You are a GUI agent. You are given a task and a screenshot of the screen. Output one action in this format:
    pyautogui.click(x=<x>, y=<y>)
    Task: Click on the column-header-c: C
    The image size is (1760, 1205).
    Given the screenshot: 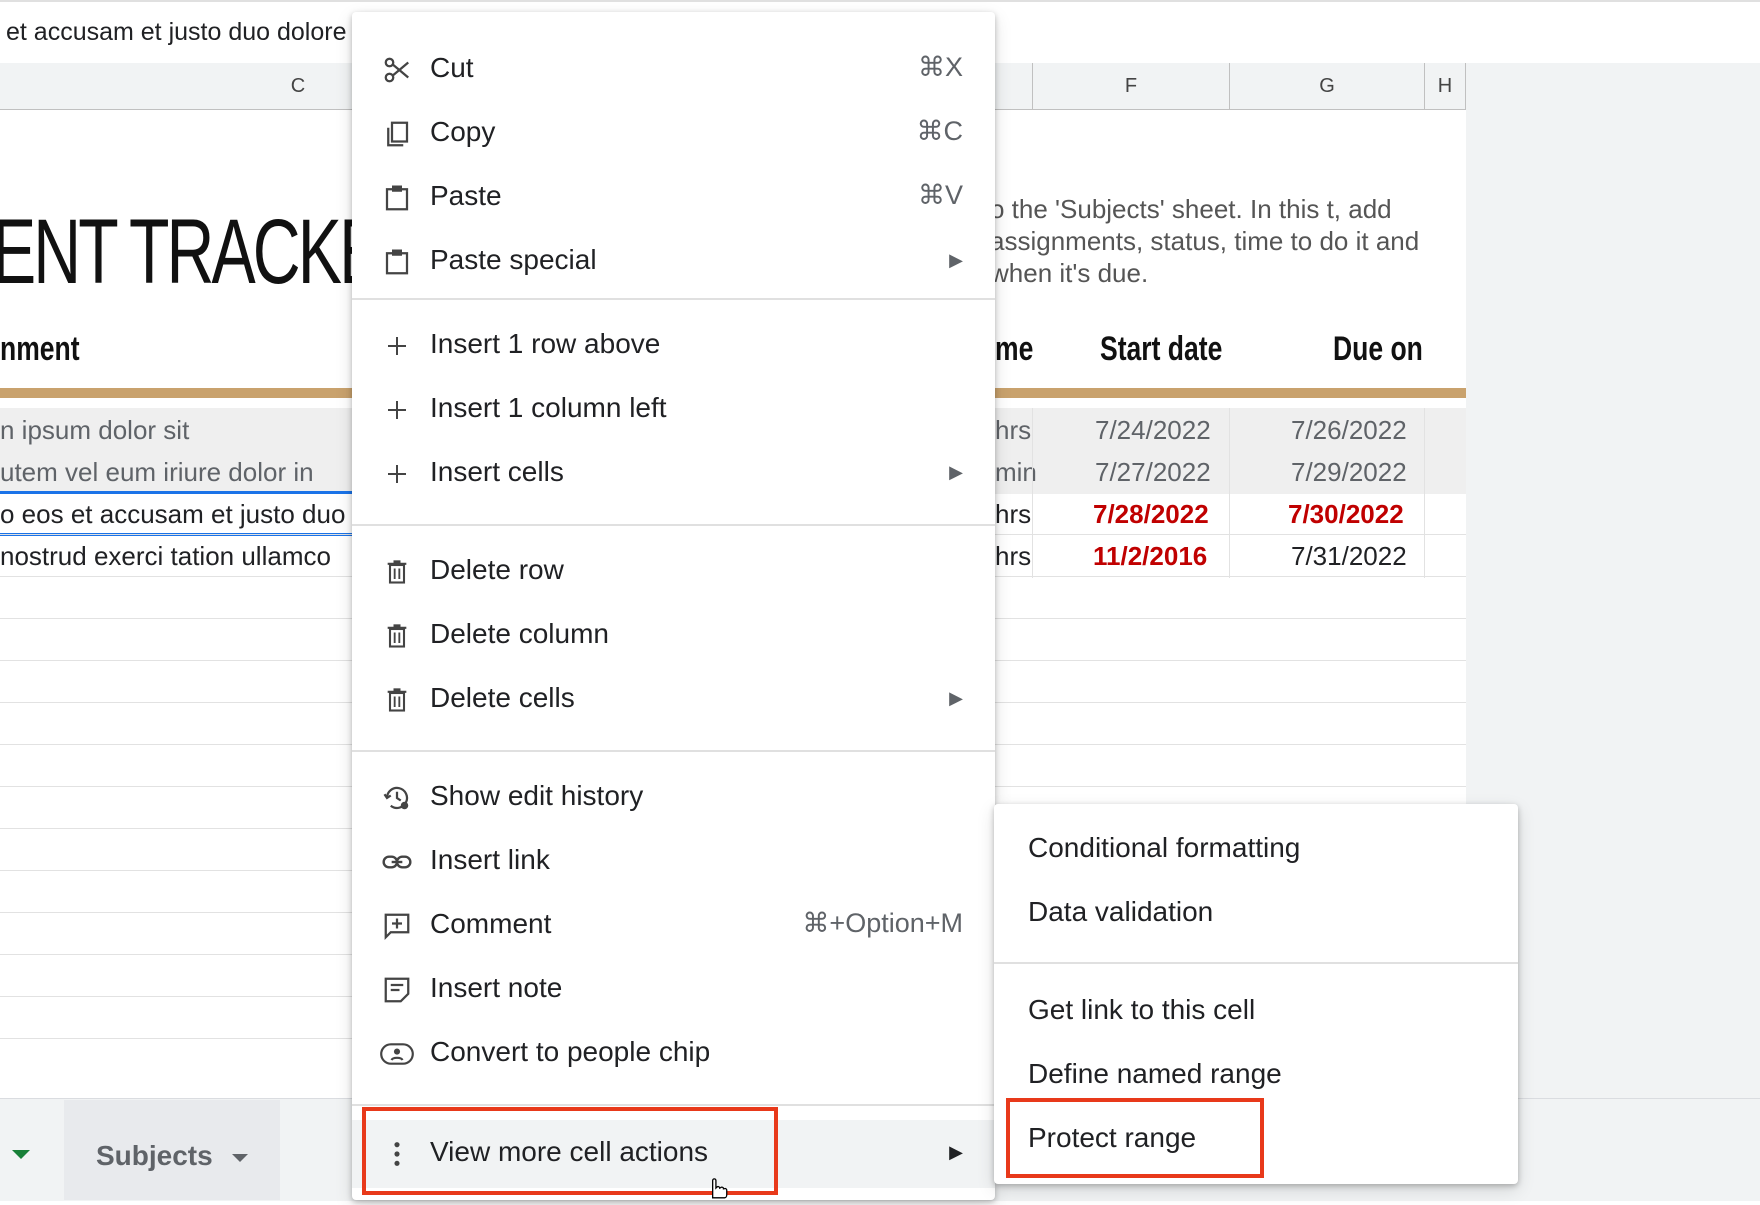 What is the action you would take?
    pyautogui.click(x=176, y=86)
    